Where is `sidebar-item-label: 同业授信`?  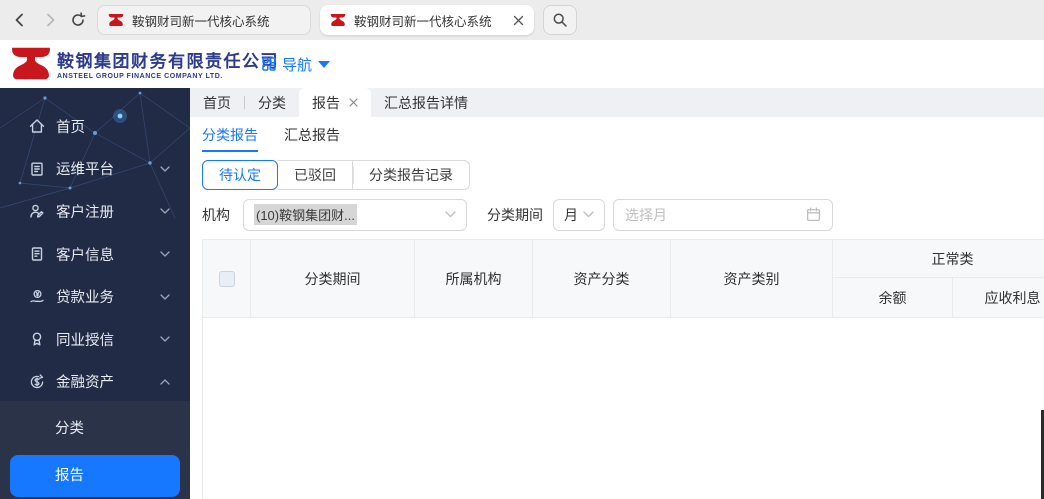
sidebar-item-label: 同业授信 is located at coordinates (85, 340).